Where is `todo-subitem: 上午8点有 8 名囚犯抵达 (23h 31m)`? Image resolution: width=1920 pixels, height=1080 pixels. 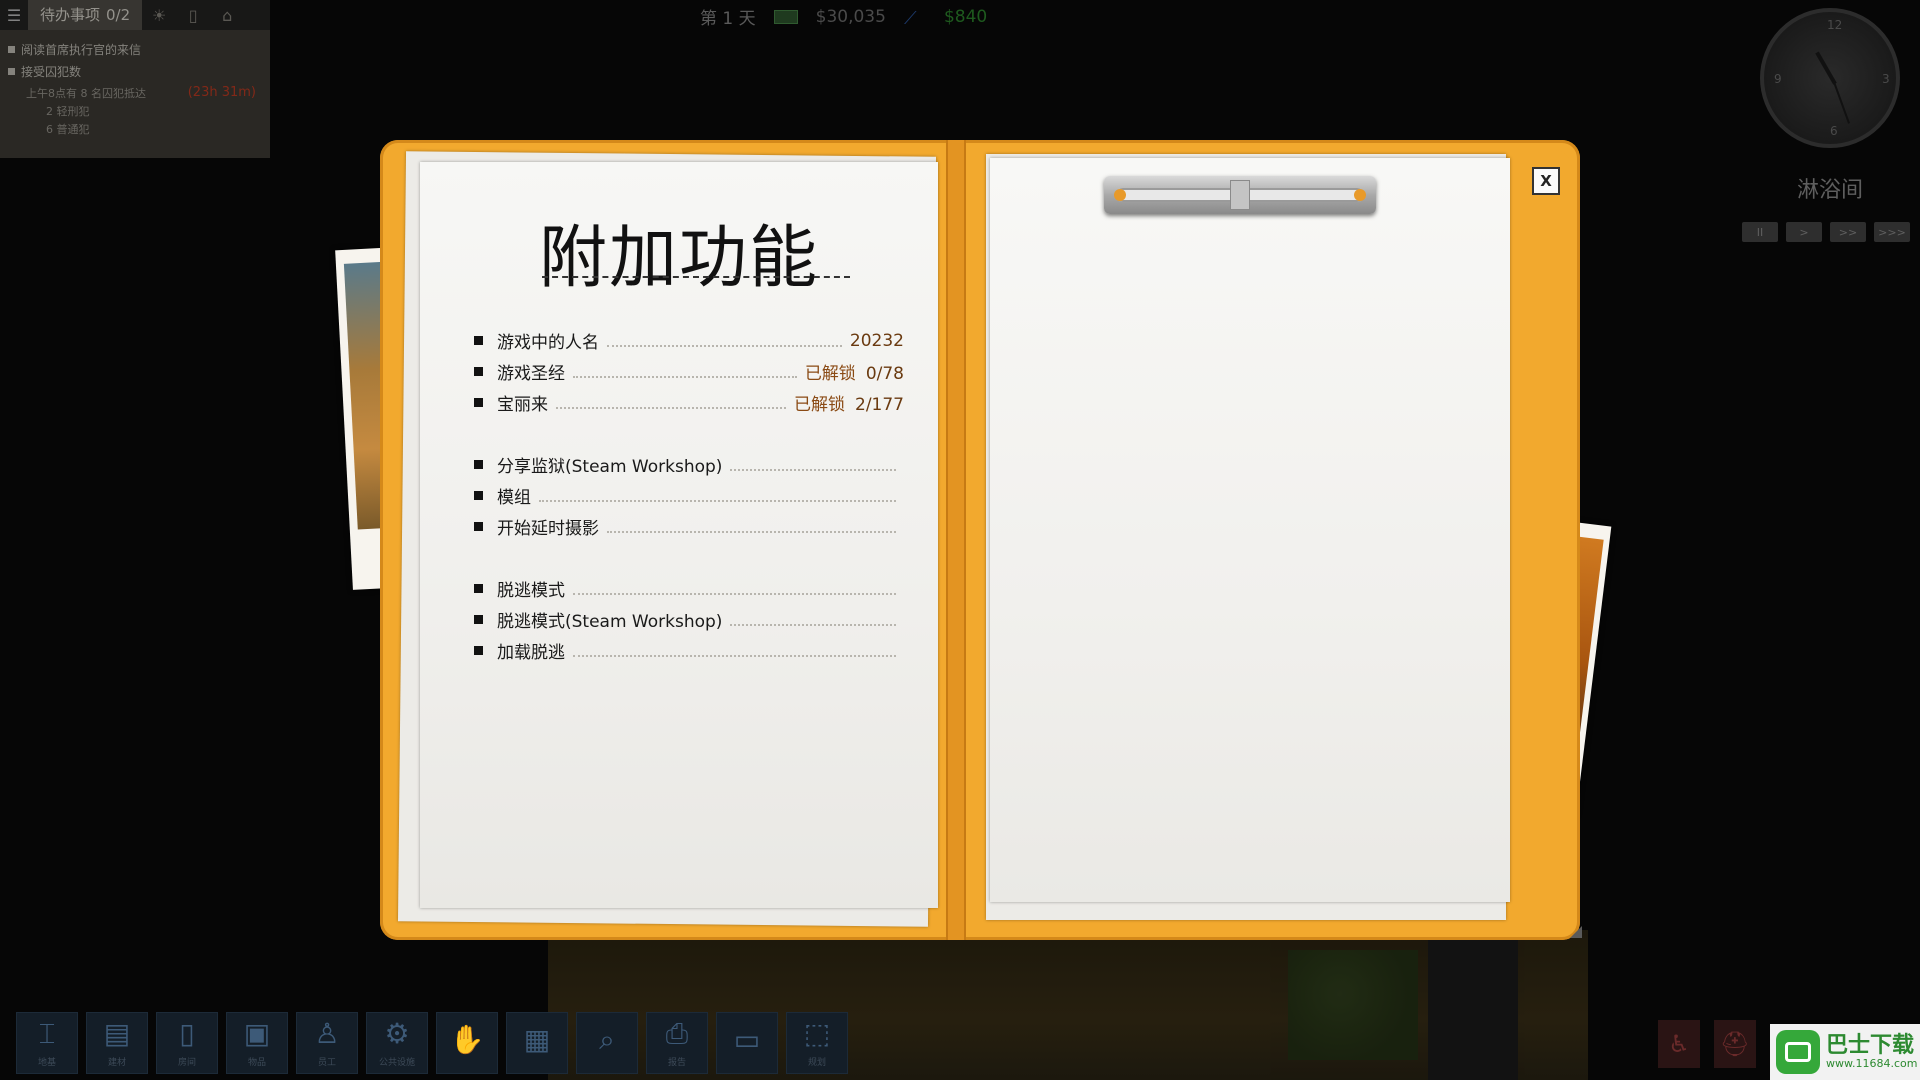
todo-subitem: 上午8点有 8 名囚犯抵达 (23h 31m) is located at coordinates (144, 93).